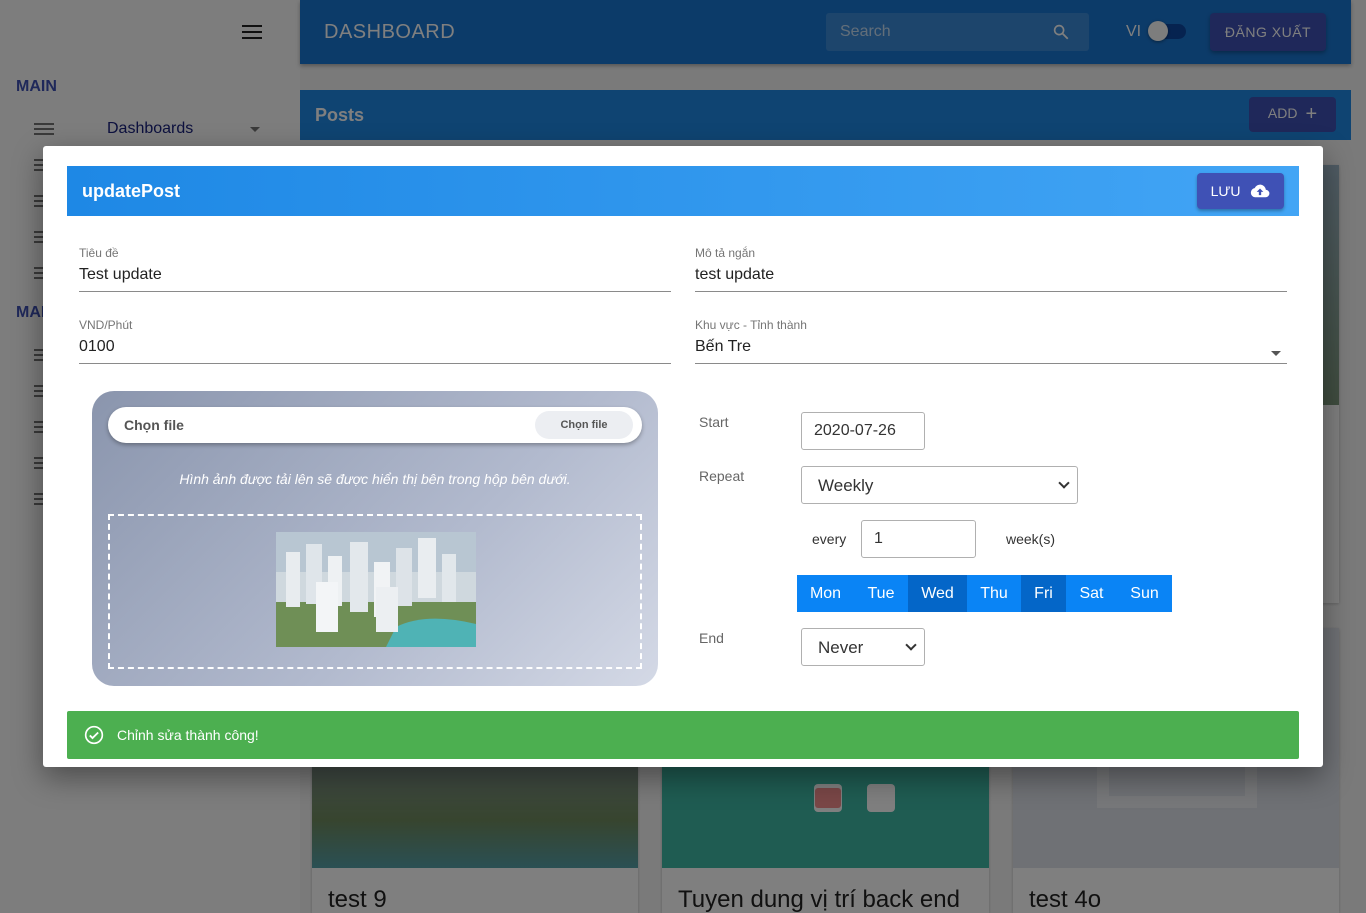  I want to click on region-select: Bến Tre, so click(991, 348).